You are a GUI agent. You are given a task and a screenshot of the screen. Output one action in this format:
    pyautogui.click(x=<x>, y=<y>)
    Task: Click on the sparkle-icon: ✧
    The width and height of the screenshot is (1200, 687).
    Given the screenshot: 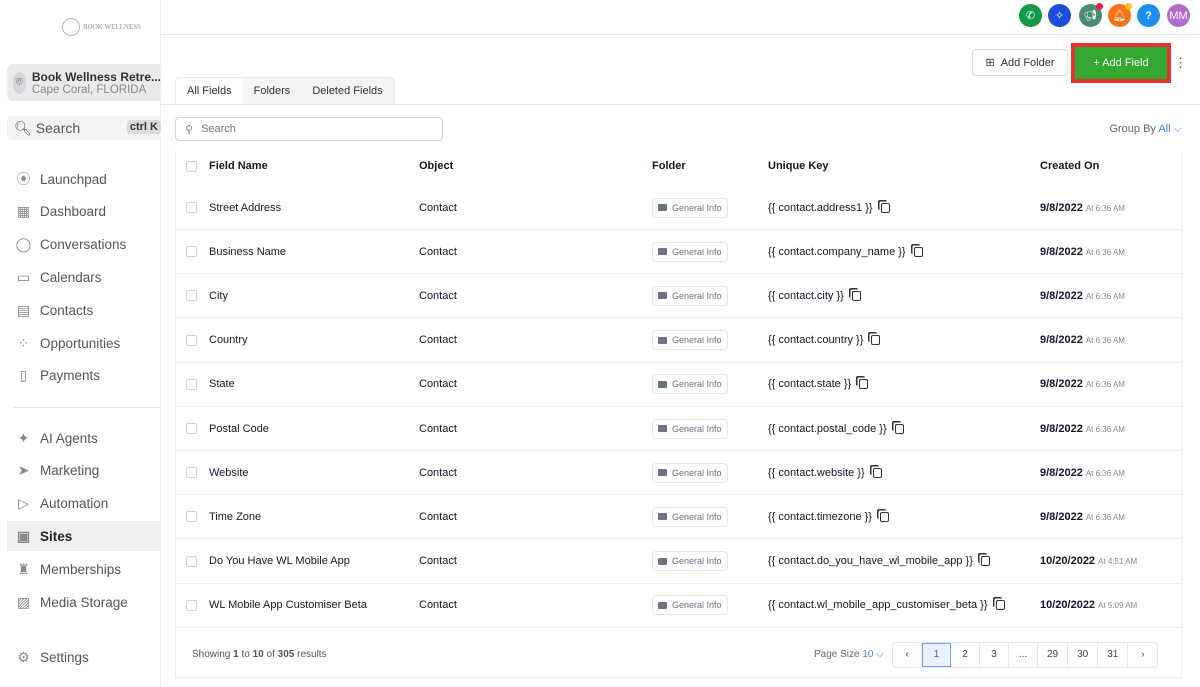 What is the action you would take?
    pyautogui.click(x=1059, y=15)
    